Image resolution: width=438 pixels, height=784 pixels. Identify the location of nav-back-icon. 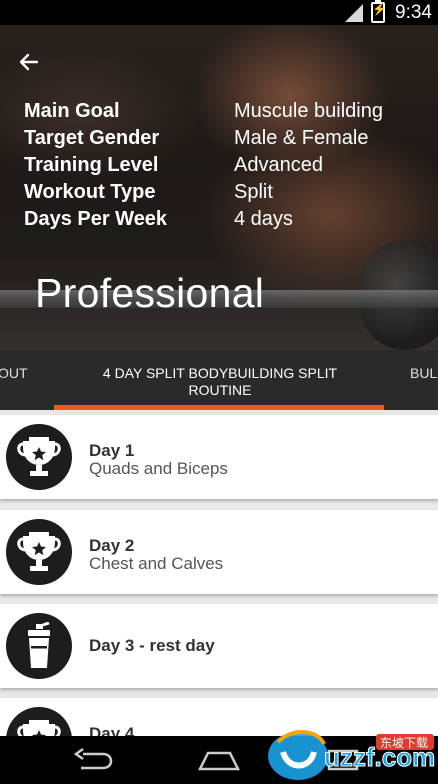
(93, 759).